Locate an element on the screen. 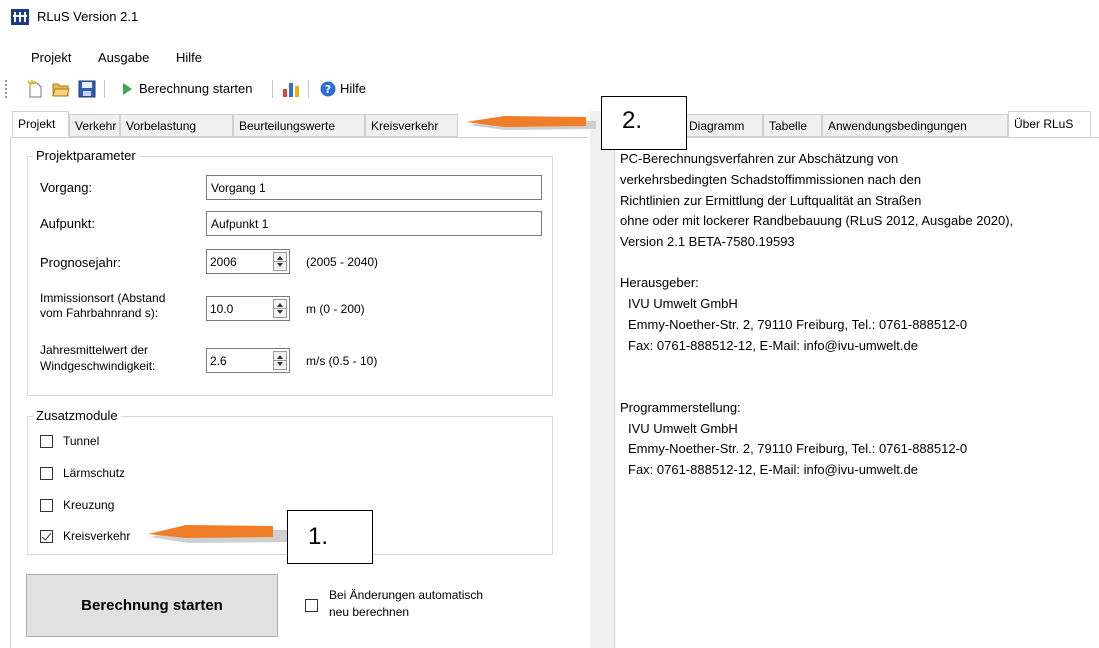 The width and height of the screenshot is (1099, 648). auto-recalc-label-line2: neu berechnen is located at coordinates (369, 612).